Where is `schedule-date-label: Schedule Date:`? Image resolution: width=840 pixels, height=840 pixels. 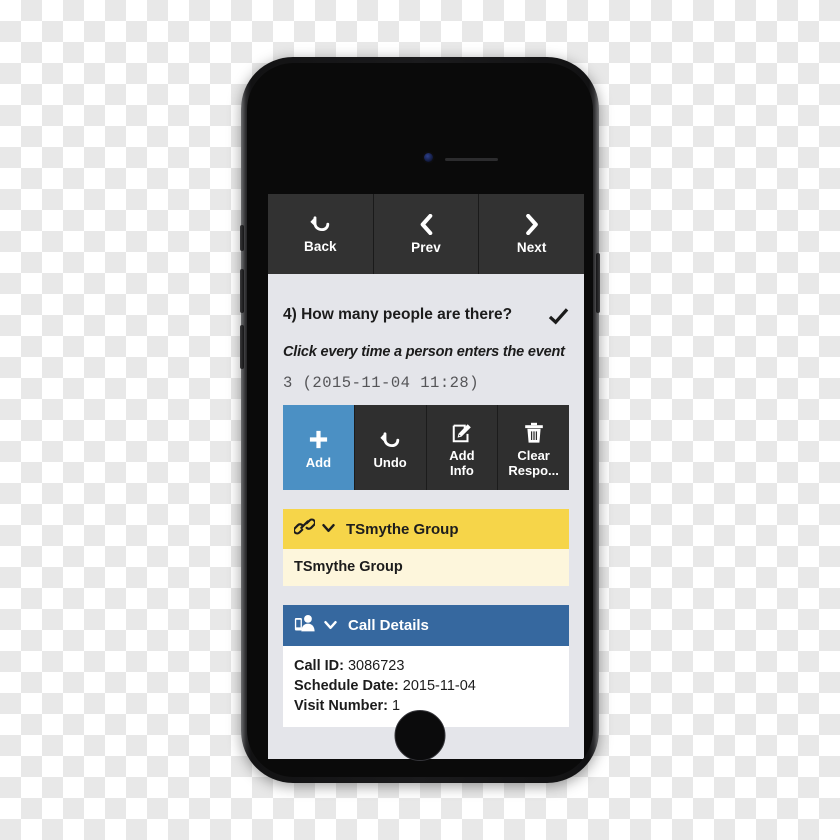
schedule-date-label: Schedule Date: is located at coordinates (346, 686).